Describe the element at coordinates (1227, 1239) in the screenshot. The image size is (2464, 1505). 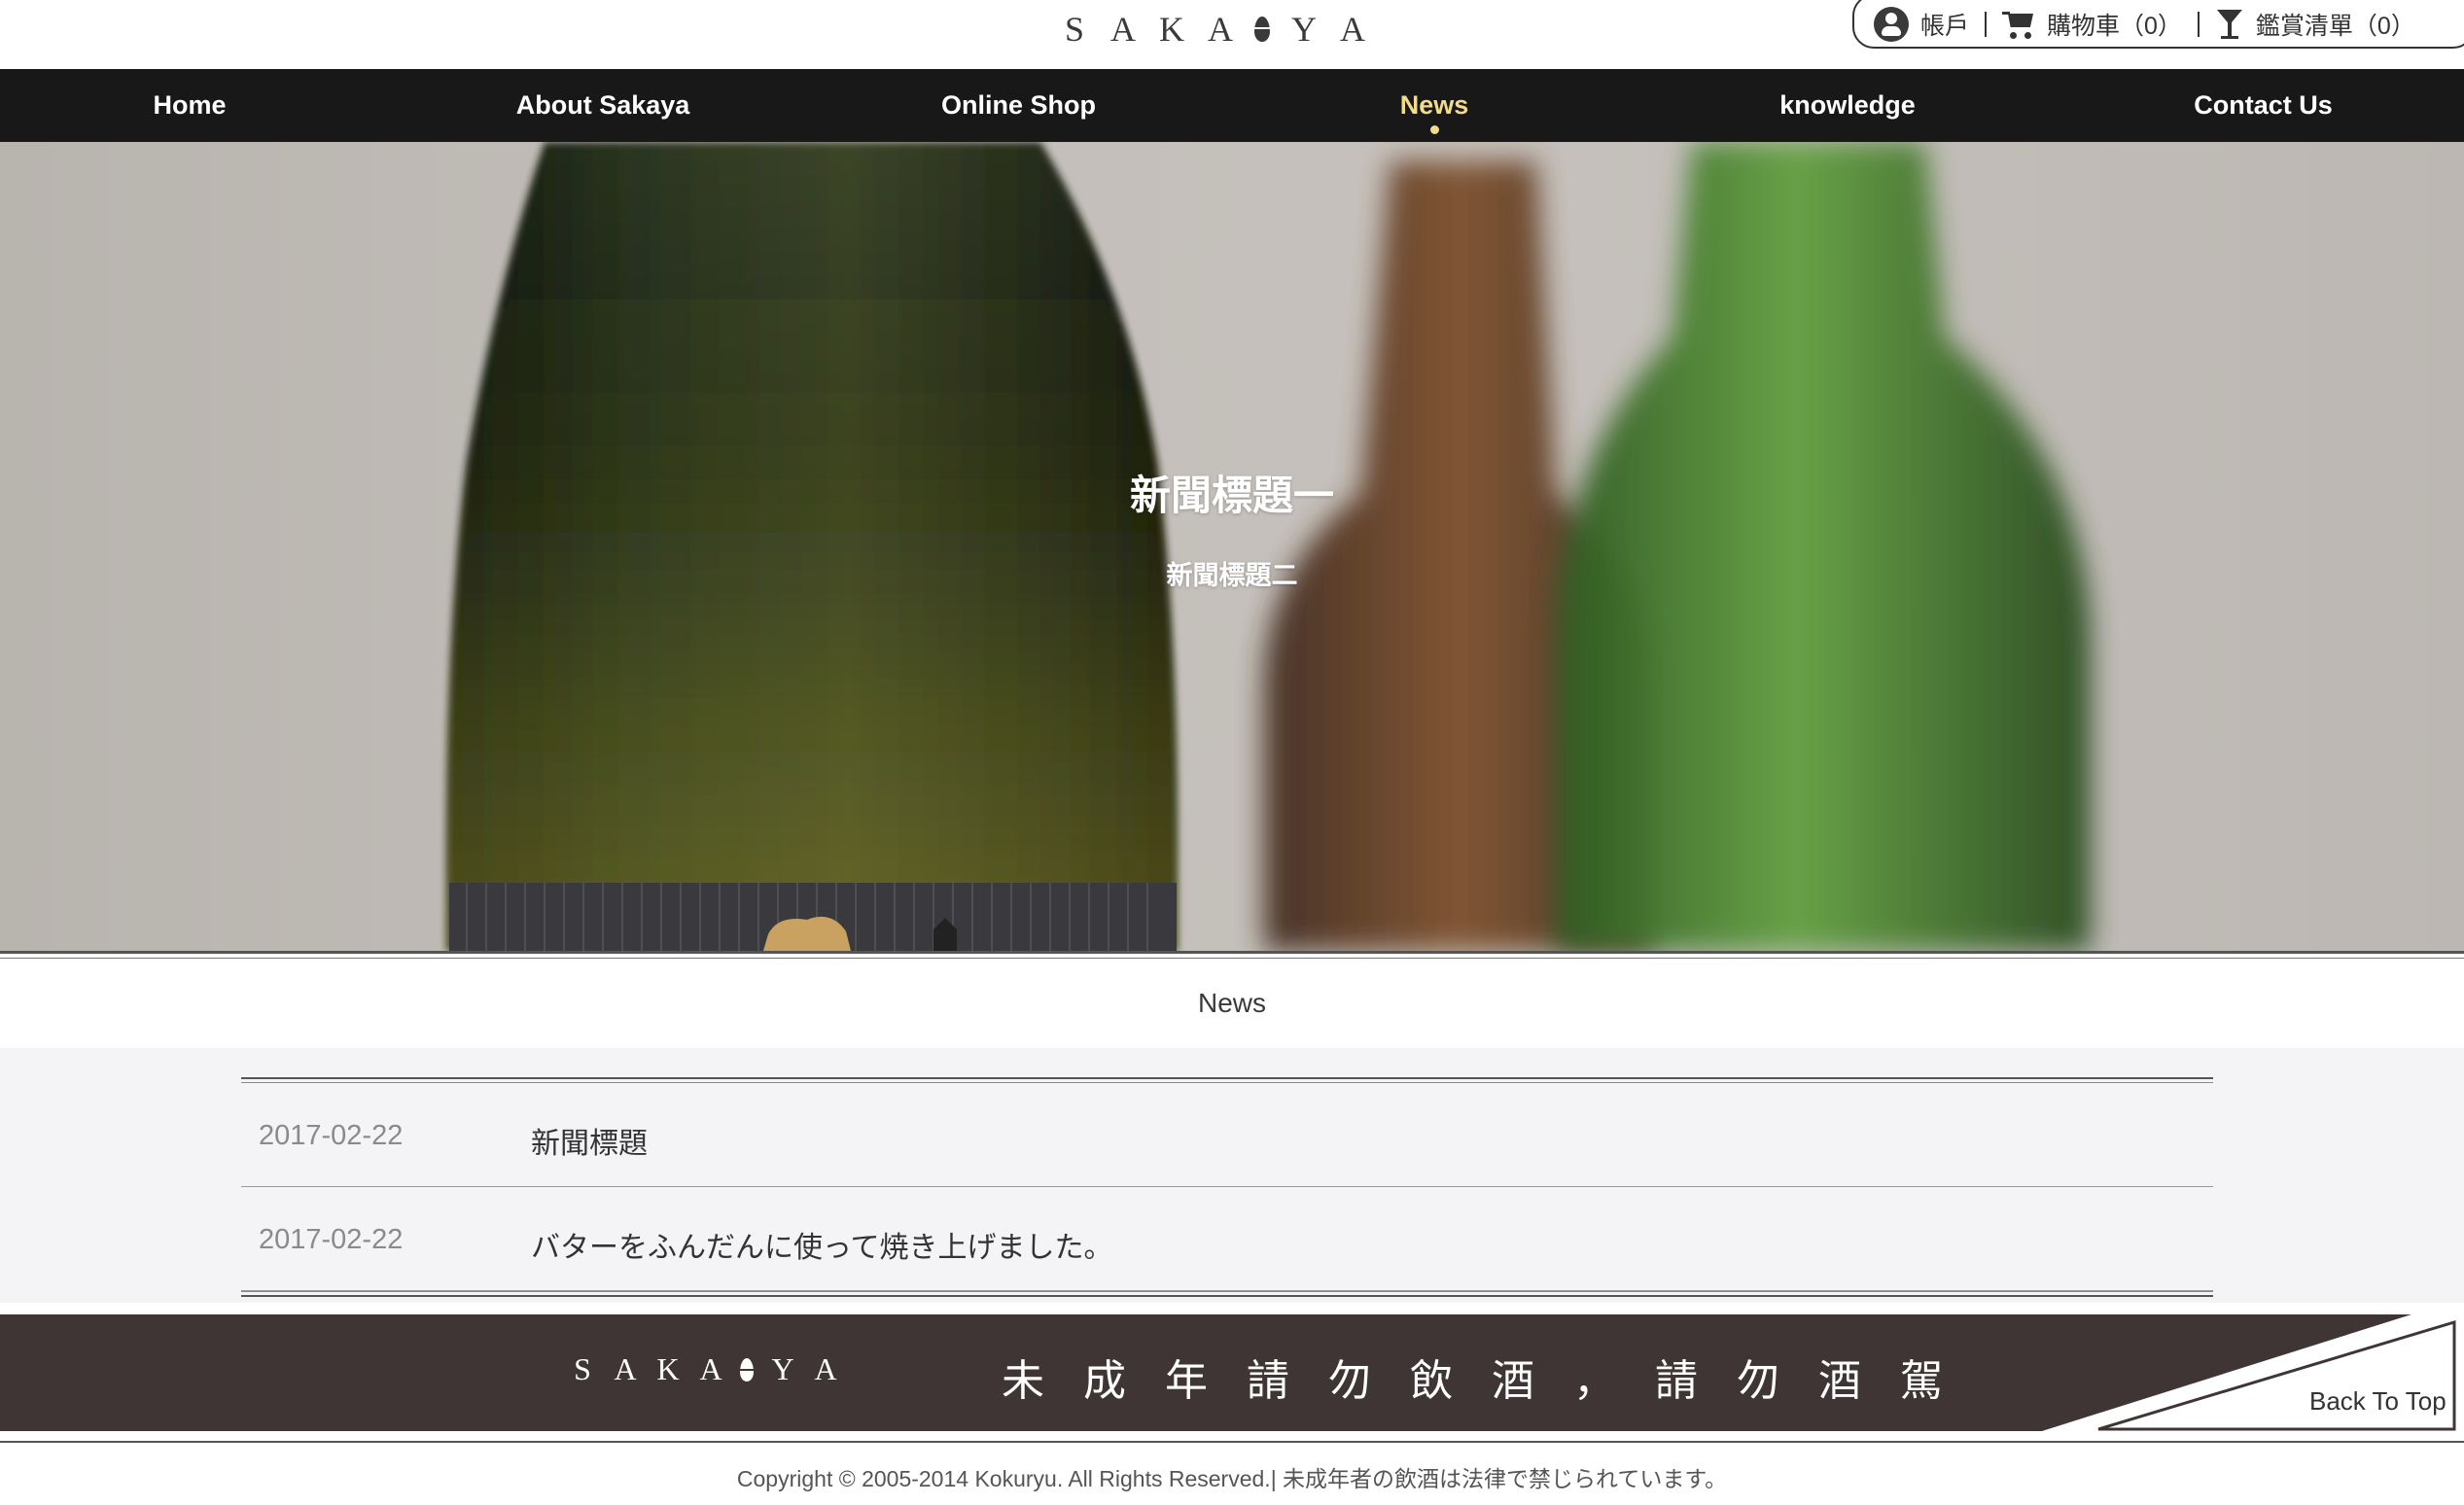
I see `news-row: 2017-02-22 バターをふんだんに使って焼き上げました。` at that location.